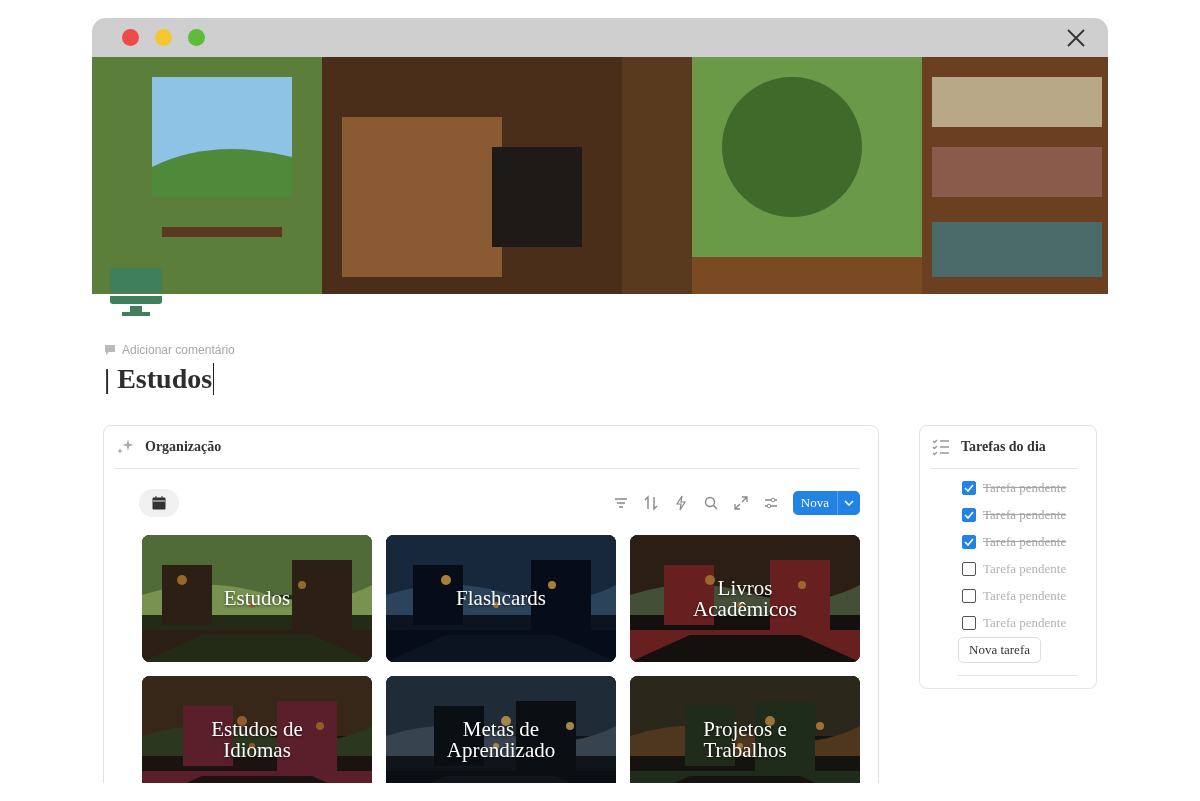 This screenshot has width=1200, height=801. I want to click on tasks-title: Tarefas do dia, so click(1003, 447).